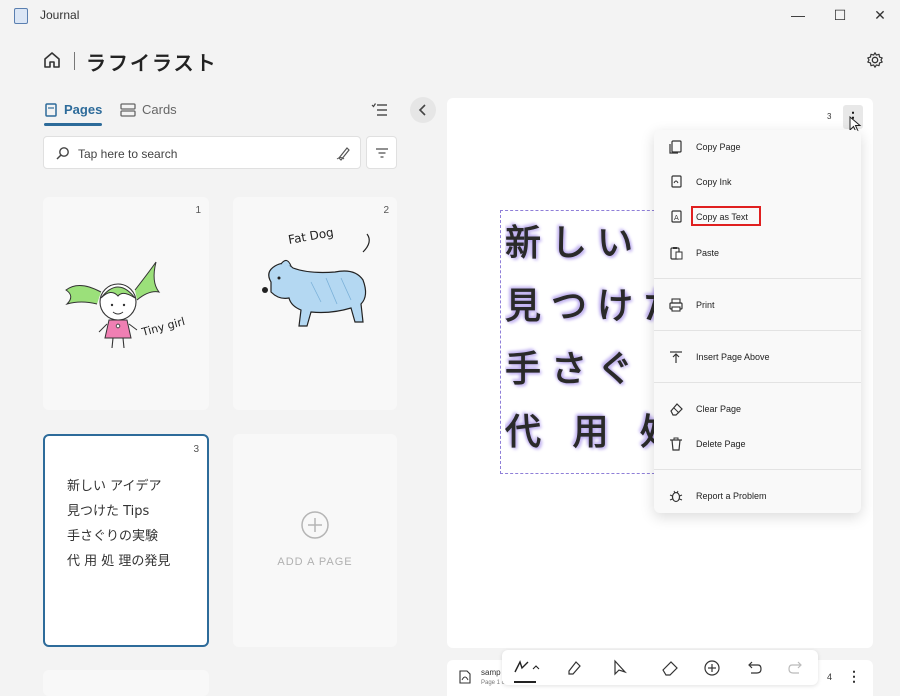 This screenshot has width=900, height=696. I want to click on add-page-label: ADD A PAGE, so click(315, 562).